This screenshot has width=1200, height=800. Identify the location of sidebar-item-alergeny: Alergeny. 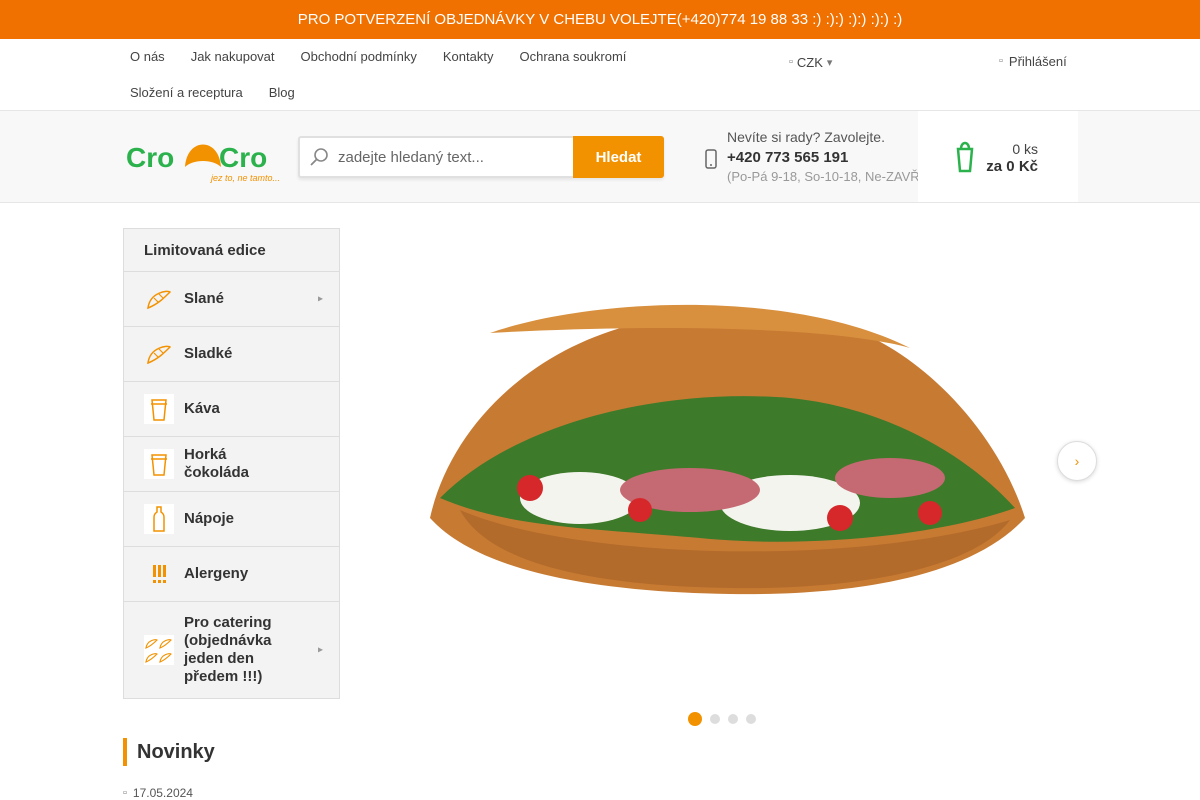
(231, 574).